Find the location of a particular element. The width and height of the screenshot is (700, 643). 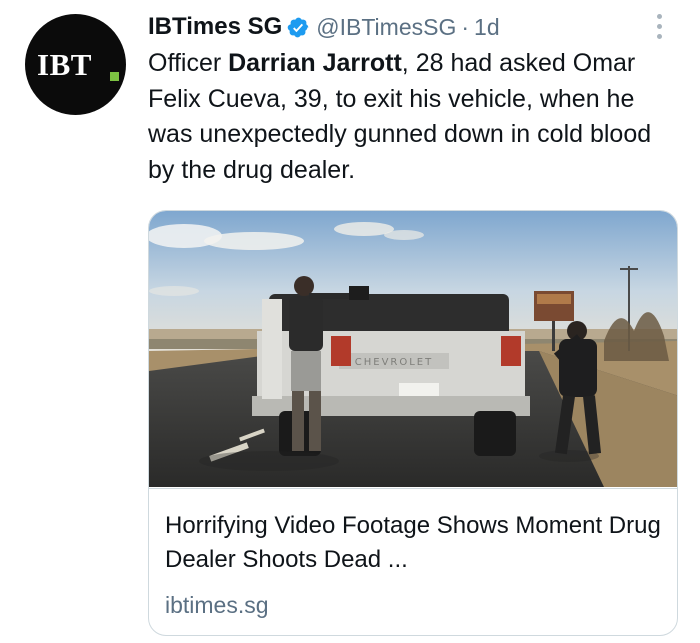

timestamp: 1d is located at coordinates (487, 27).